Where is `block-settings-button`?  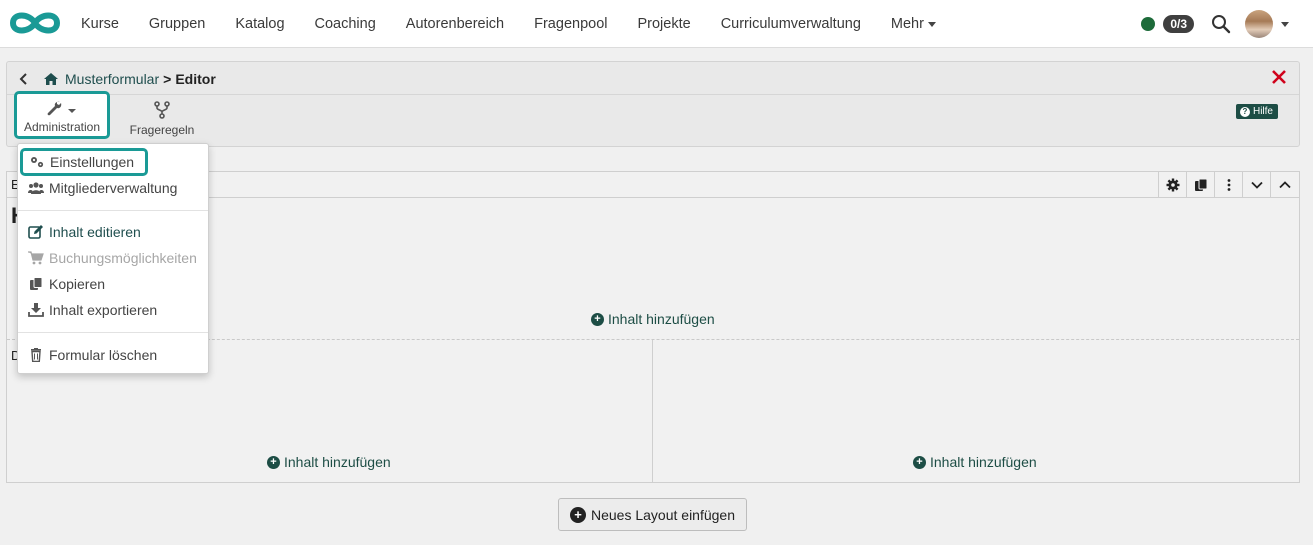
block-settings-button is located at coordinates (1173, 185).